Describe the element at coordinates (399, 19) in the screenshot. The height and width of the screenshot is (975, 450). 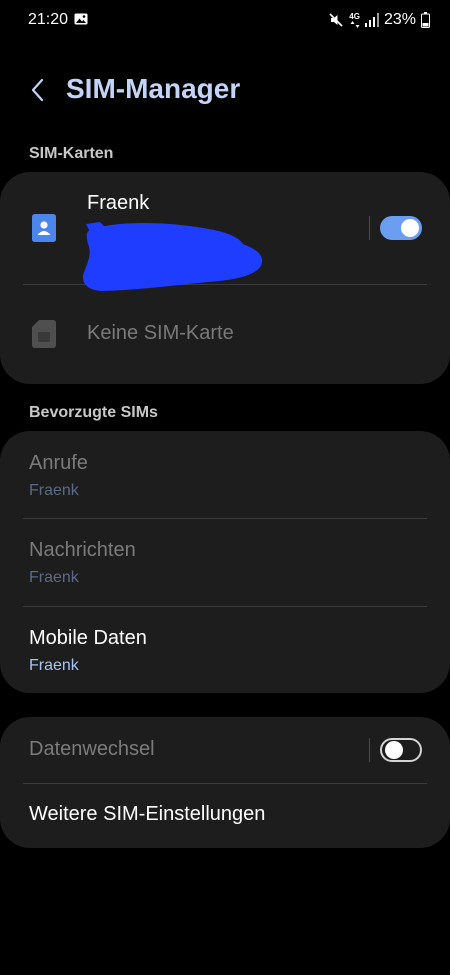
I see `battery-percent: 23%` at that location.